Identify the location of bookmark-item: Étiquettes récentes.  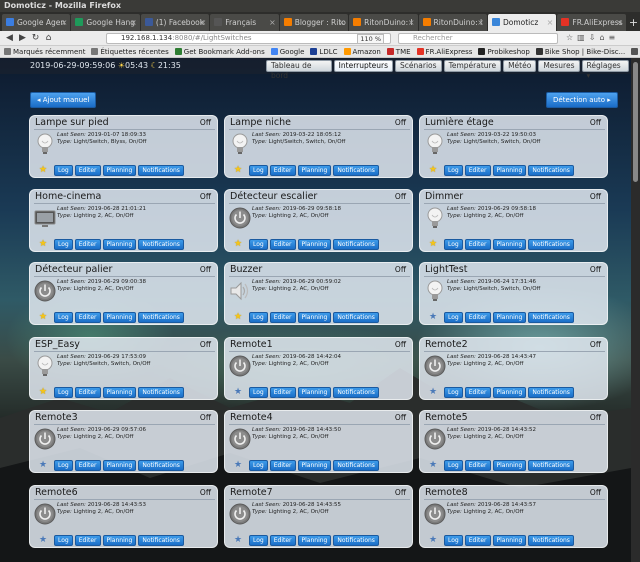
(130, 52).